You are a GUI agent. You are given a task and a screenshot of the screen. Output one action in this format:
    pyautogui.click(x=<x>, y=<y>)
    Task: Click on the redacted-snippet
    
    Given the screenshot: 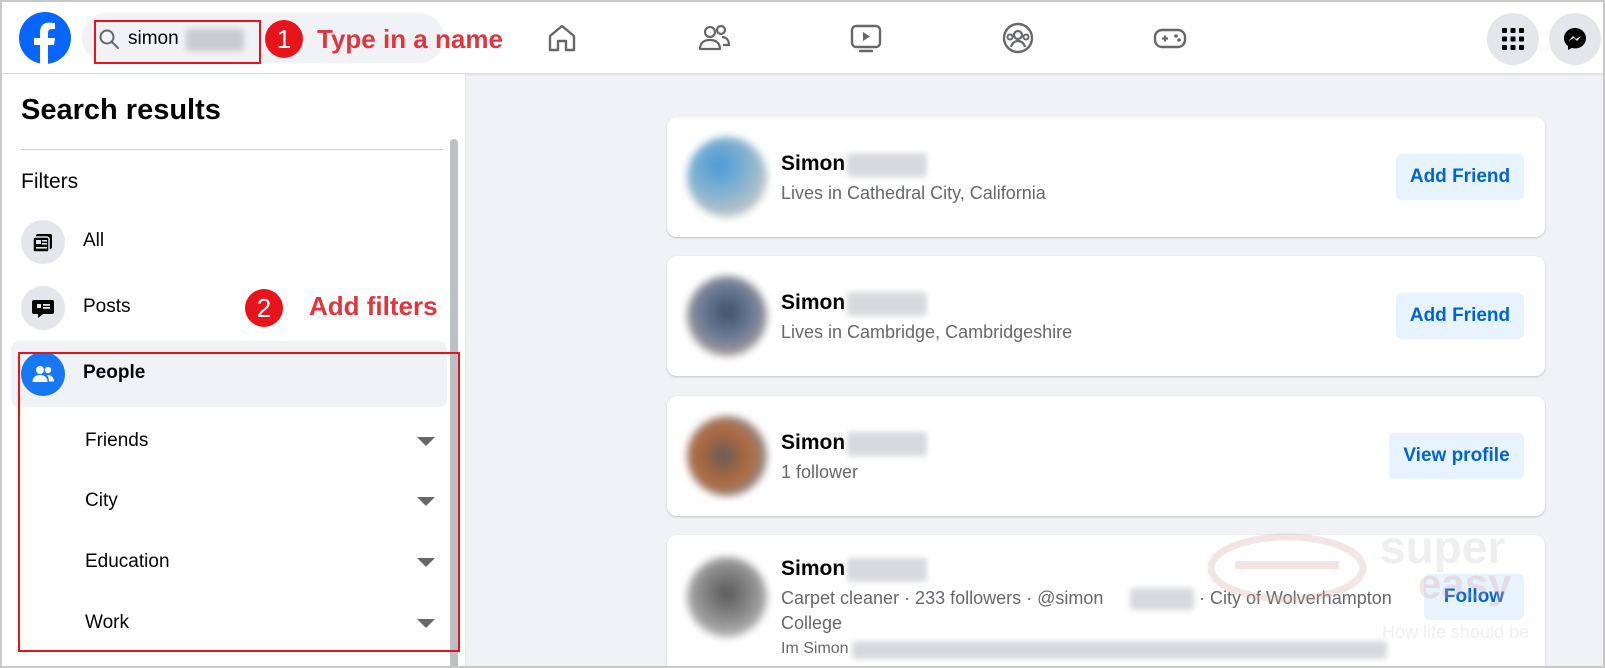 What is the action you would take?
    pyautogui.click(x=1119, y=650)
    